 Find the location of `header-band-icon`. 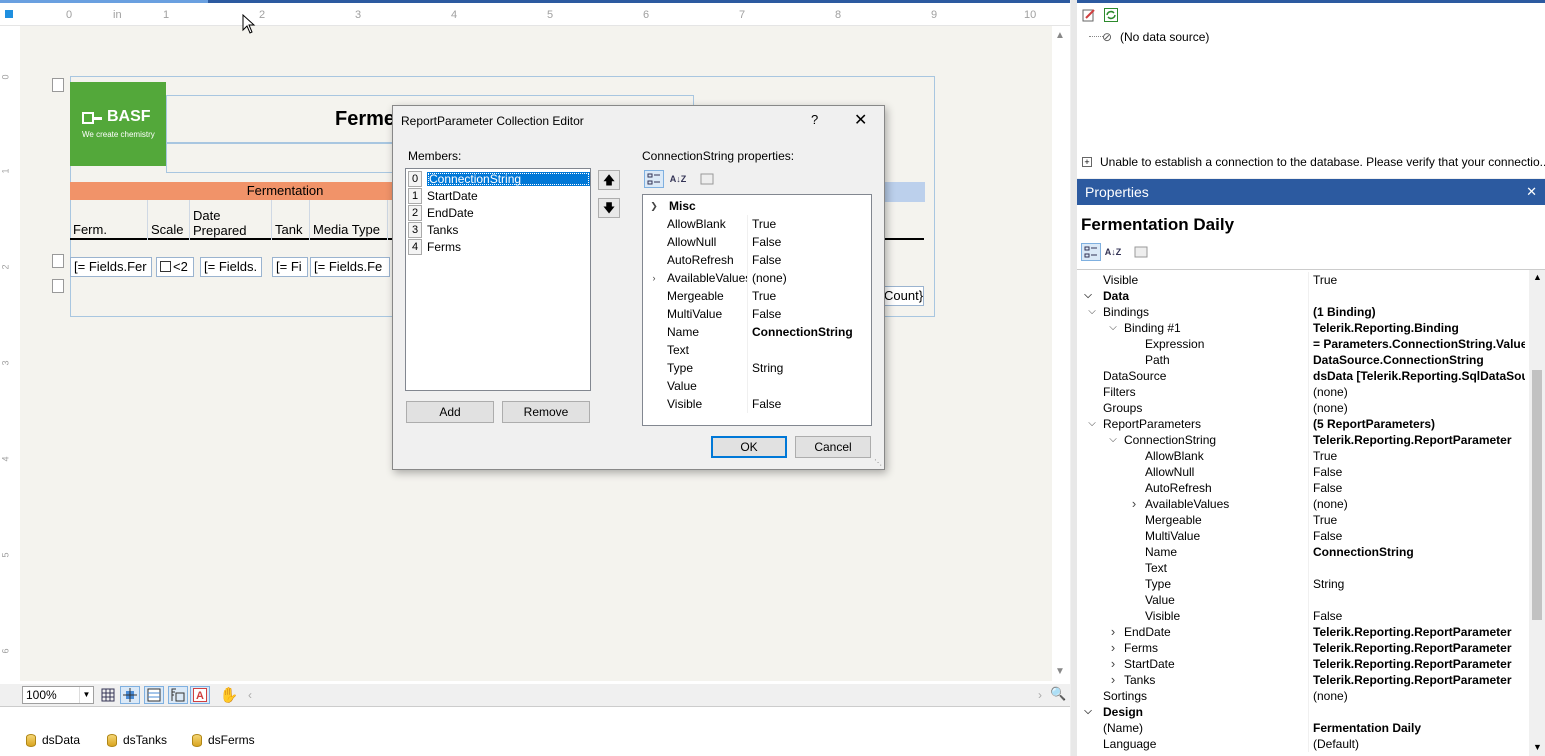

header-band-icon is located at coordinates (58, 85).